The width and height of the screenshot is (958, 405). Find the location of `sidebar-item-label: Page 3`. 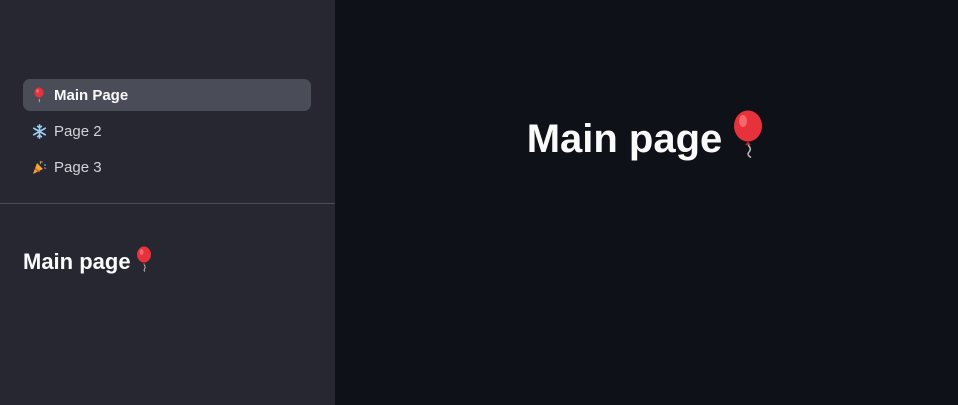

sidebar-item-label: Page 3 is located at coordinates (78, 167).